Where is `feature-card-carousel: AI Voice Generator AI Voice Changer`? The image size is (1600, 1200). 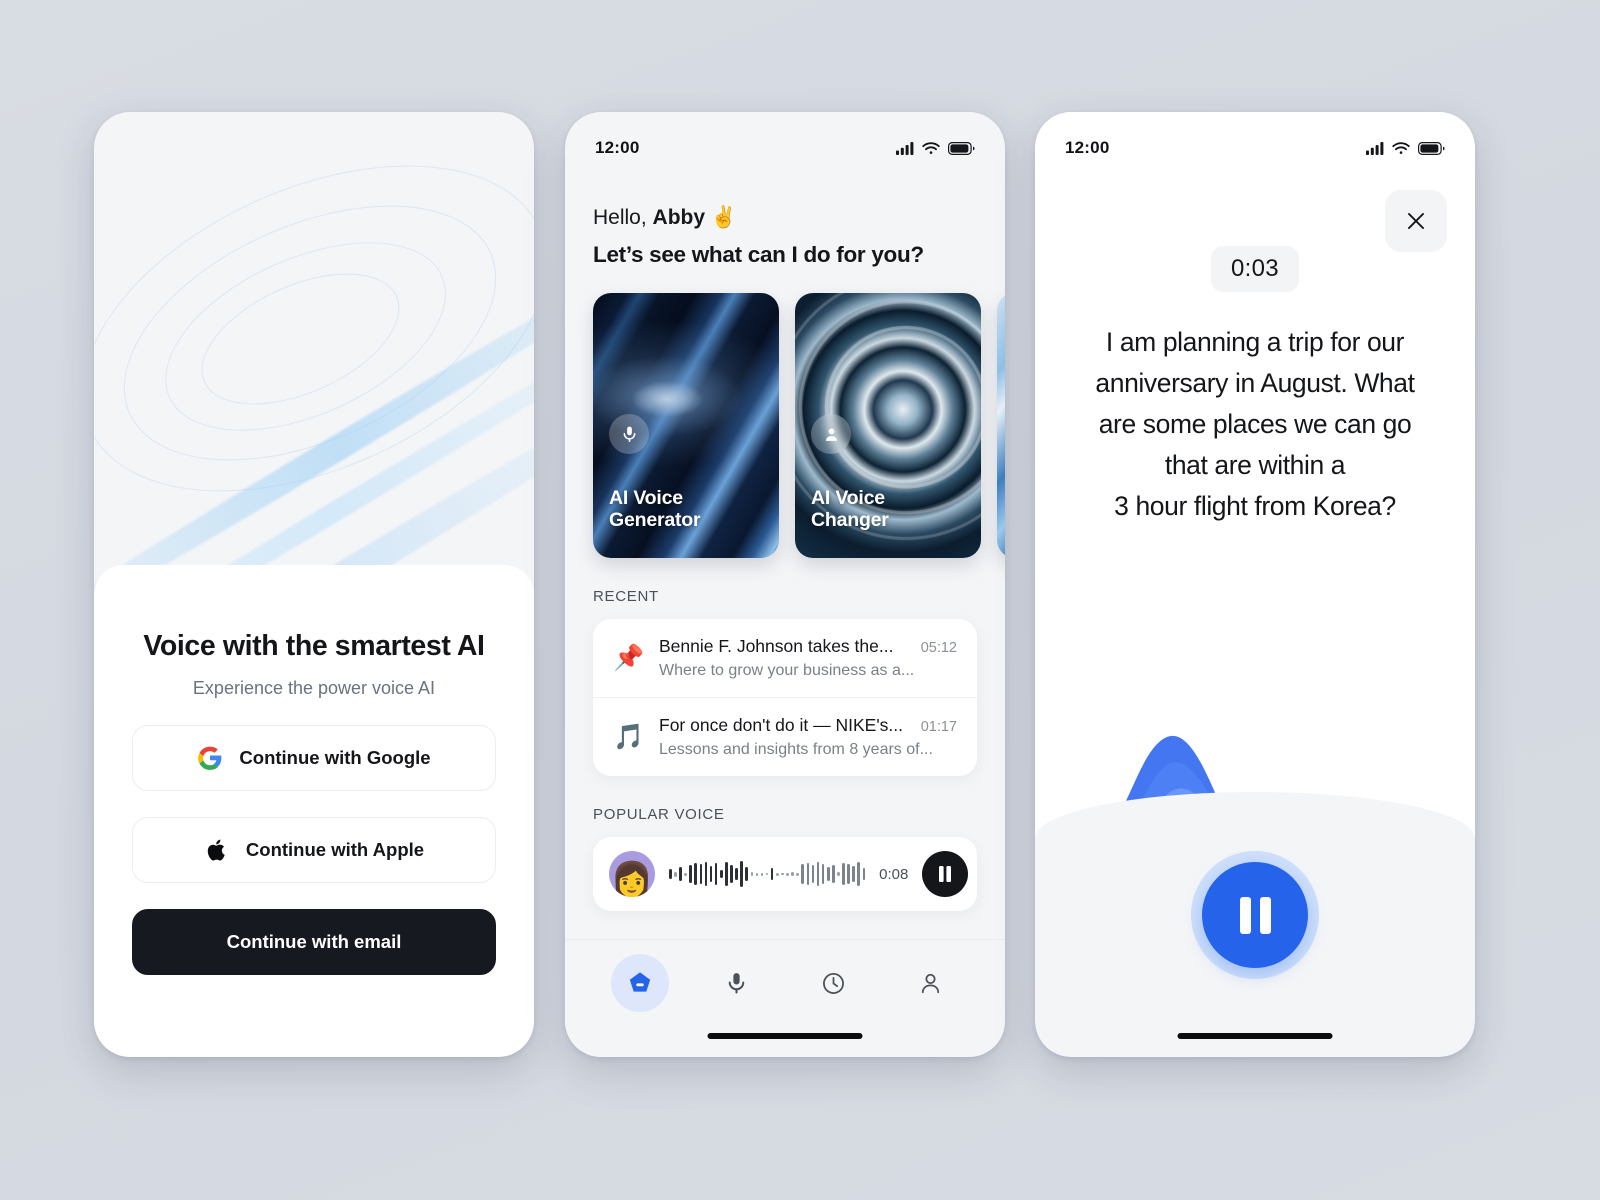 feature-card-carousel: AI Voice Generator AI Voice Changer is located at coordinates (799, 425).